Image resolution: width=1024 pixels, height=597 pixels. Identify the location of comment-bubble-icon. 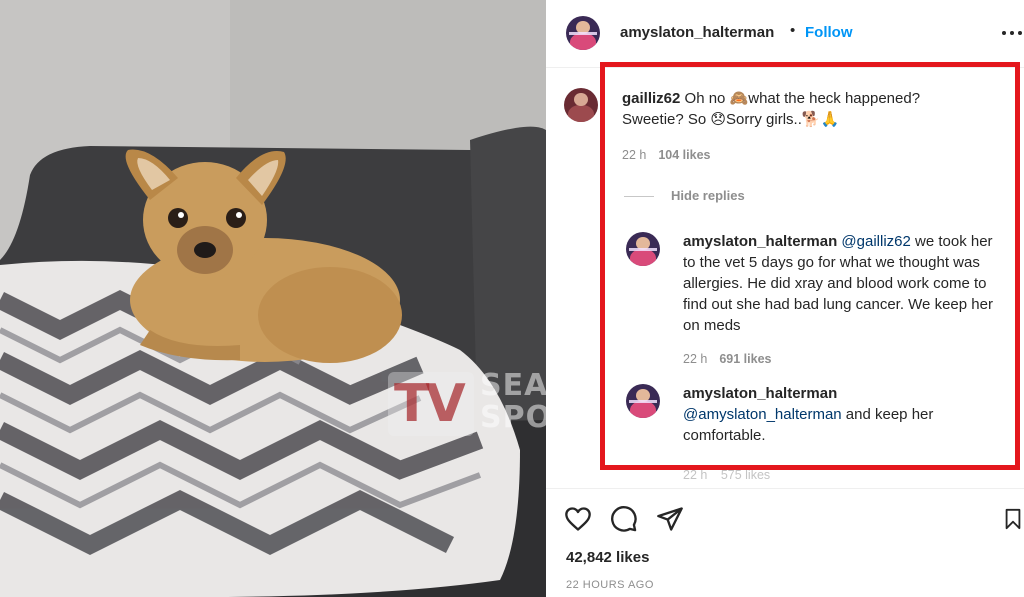
(624, 519).